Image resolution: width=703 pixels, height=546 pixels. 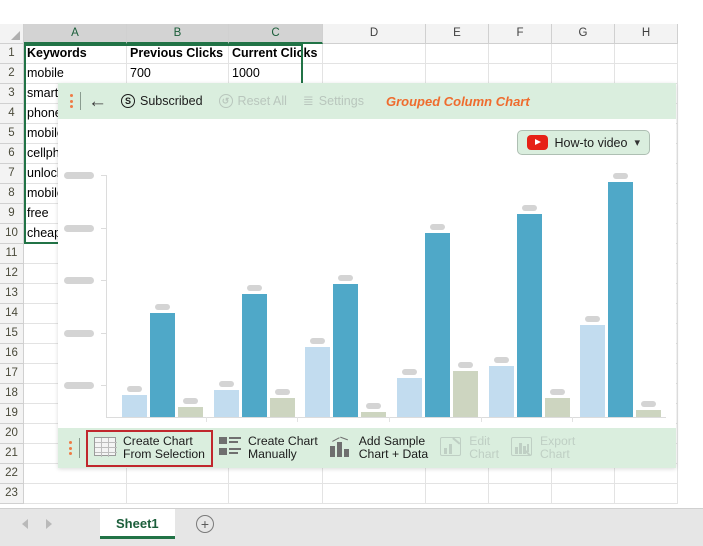 What do you see at coordinates (12, 374) in the screenshot?
I see `row-header-17: 17` at bounding box center [12, 374].